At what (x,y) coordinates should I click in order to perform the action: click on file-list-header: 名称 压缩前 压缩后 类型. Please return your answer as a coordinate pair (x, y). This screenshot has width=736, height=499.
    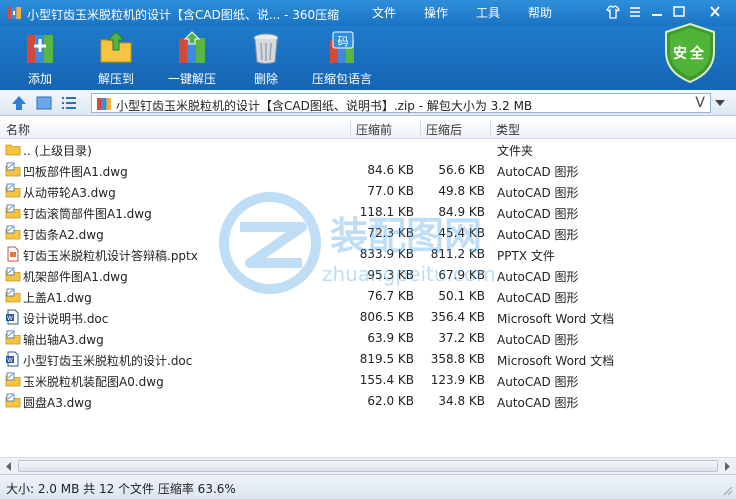
    Looking at the image, I should click on (368, 128).